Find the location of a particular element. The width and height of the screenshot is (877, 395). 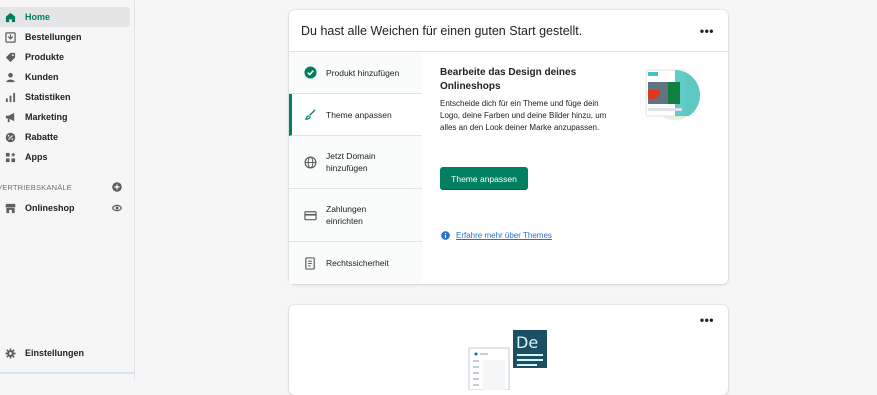

sidebar-item-apps: Apps is located at coordinates (65, 157).